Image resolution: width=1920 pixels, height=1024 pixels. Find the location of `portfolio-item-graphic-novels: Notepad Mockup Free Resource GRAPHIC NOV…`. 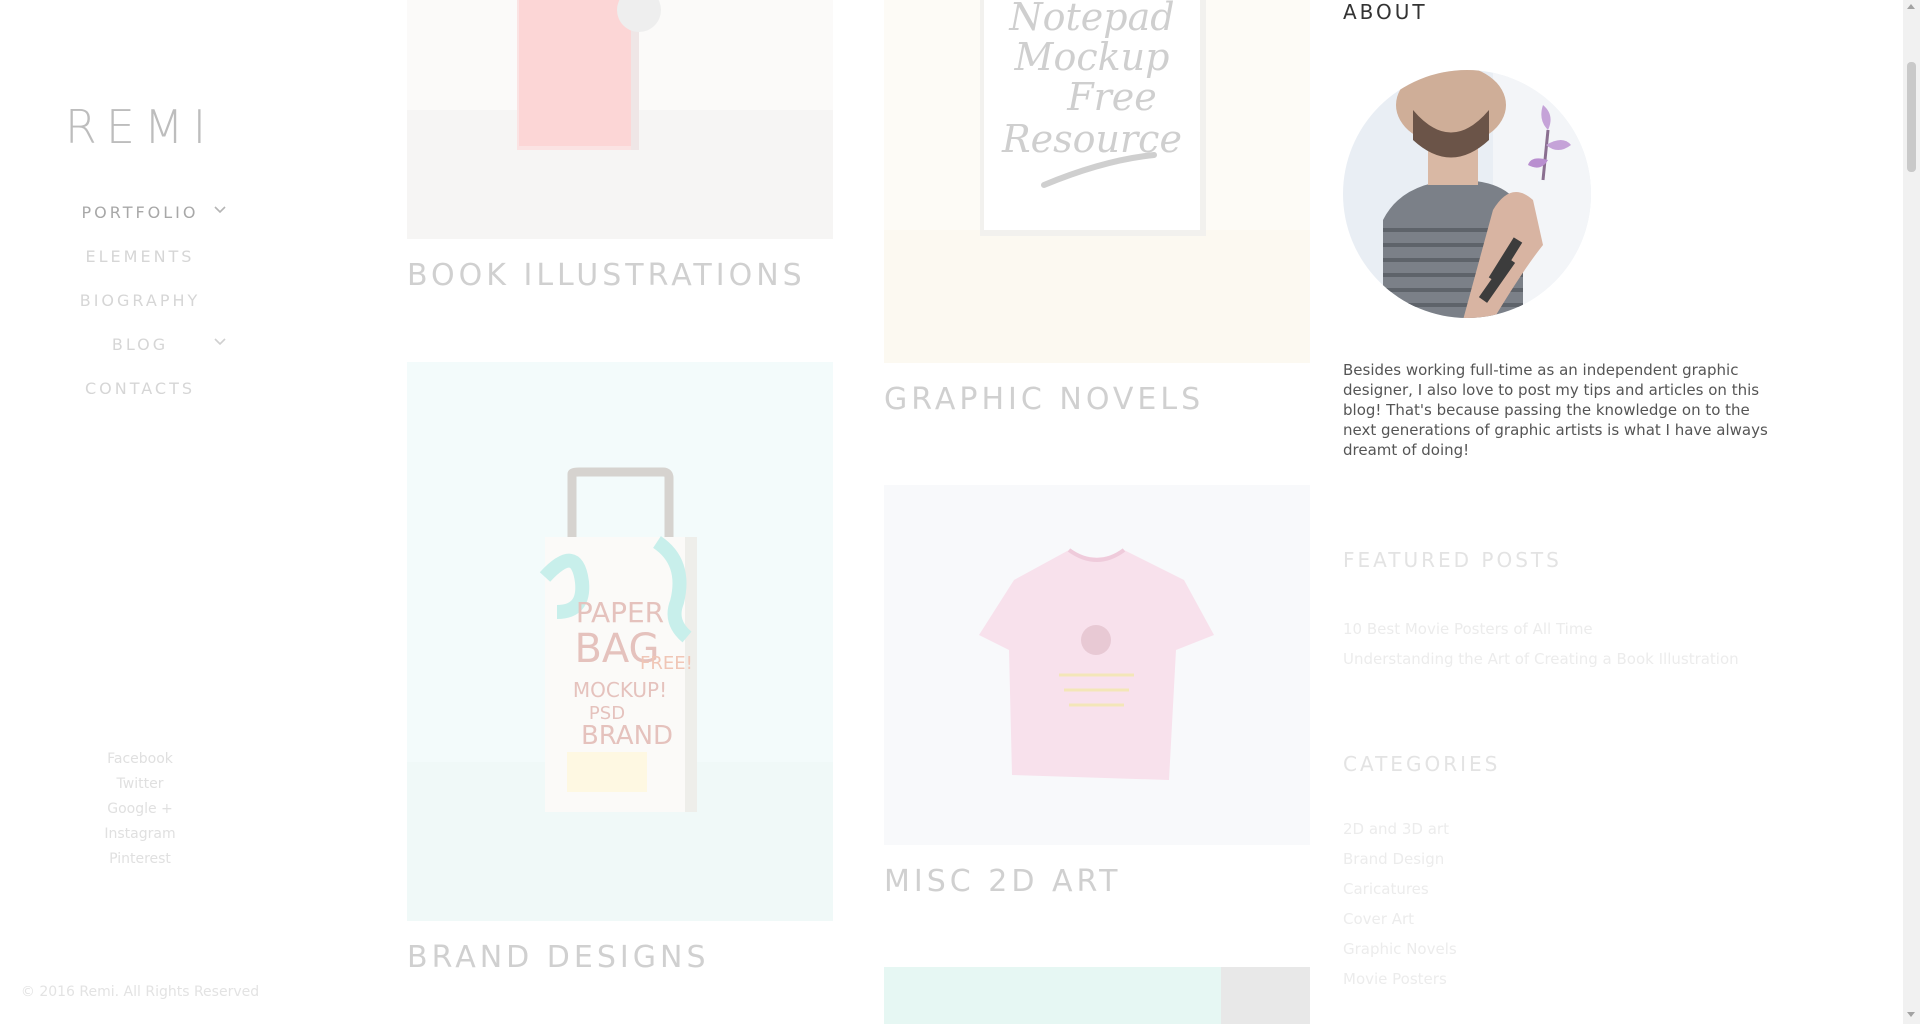

portfolio-item-graphic-novels: Notepad Mockup Free Resource GRAPHIC NOV… is located at coordinates (1097, 210).